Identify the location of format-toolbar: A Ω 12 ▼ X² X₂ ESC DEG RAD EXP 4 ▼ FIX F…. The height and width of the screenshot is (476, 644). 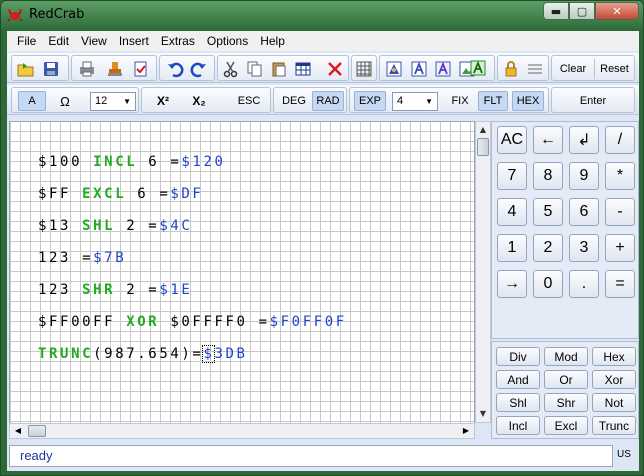
(323, 100).